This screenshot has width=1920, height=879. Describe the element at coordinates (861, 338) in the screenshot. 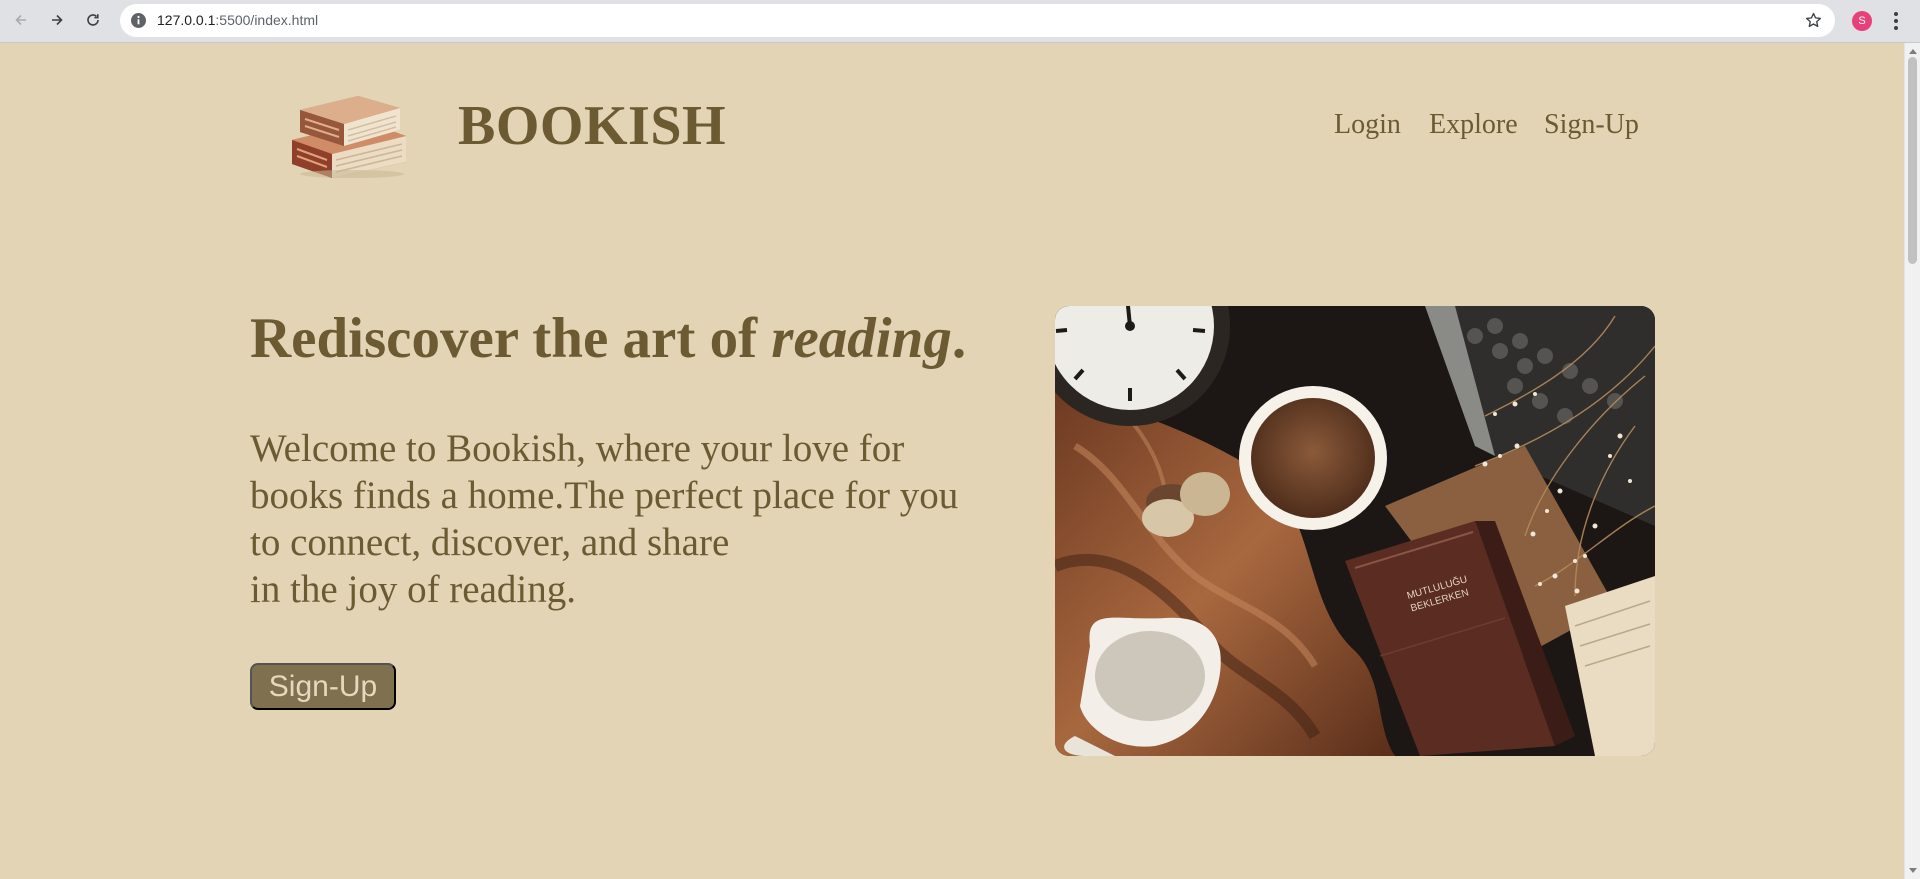

I see `headline-emphasis: reading` at that location.